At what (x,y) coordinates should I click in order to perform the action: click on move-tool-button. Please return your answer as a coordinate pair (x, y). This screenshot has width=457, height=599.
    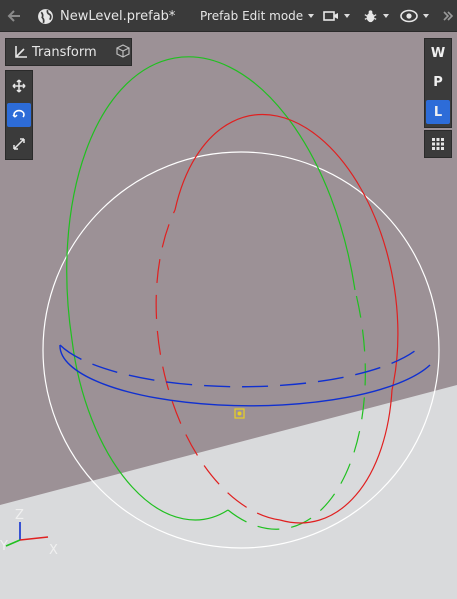
    Looking at the image, I should click on (19, 86).